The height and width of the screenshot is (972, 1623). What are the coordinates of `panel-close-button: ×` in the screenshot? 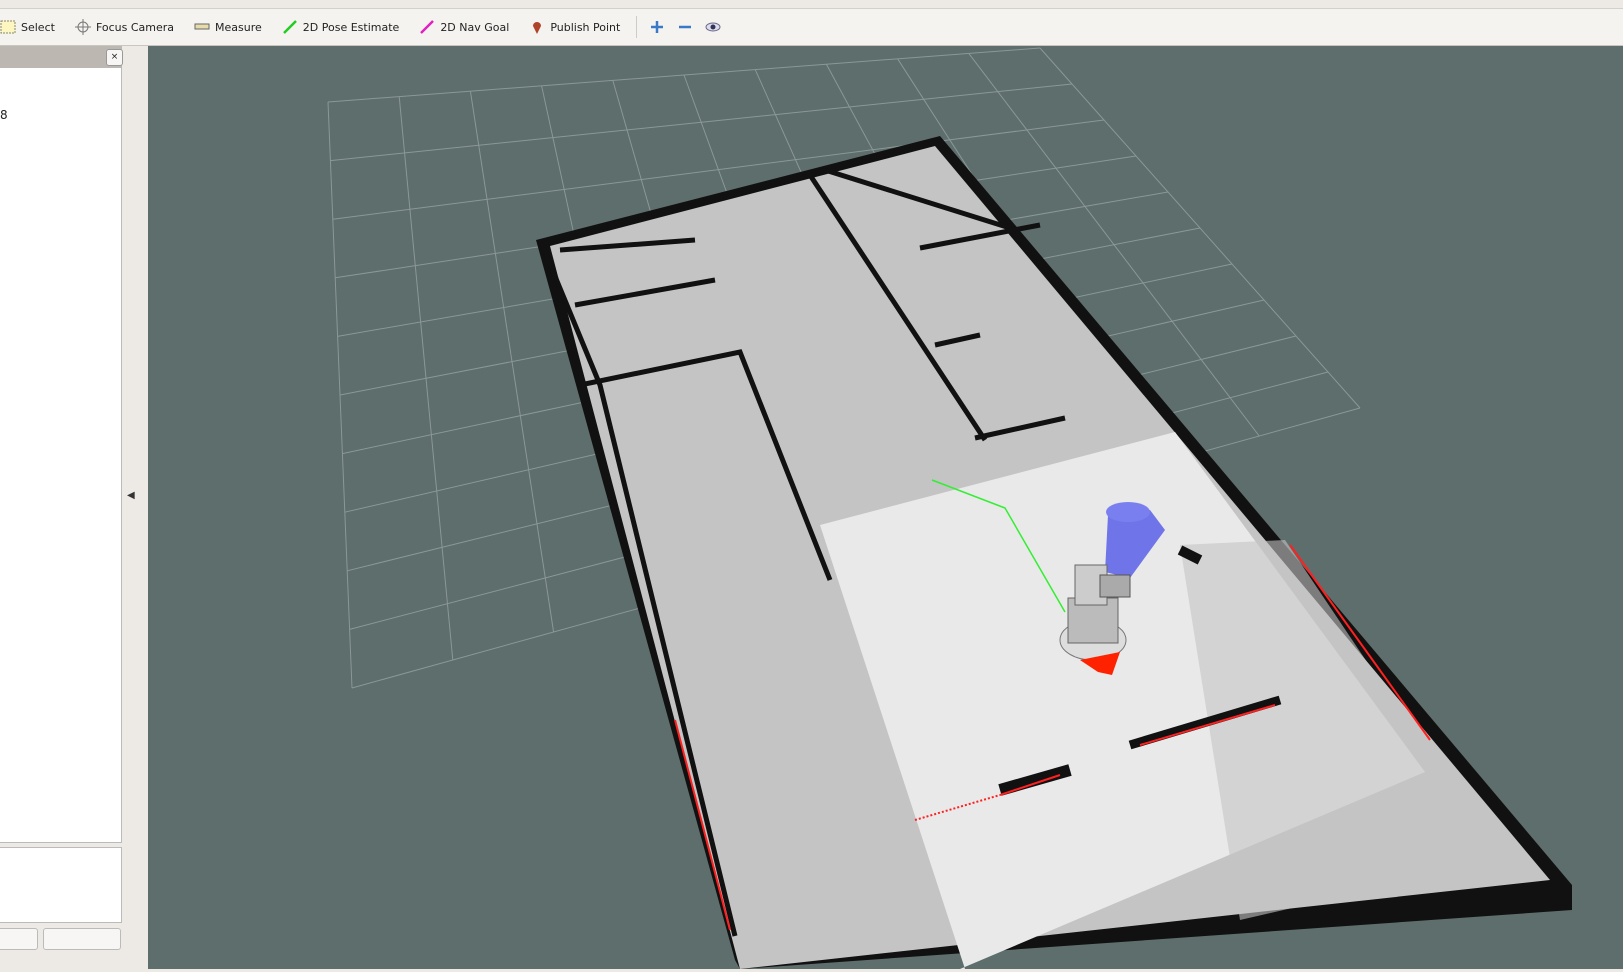 It's located at (114, 57).